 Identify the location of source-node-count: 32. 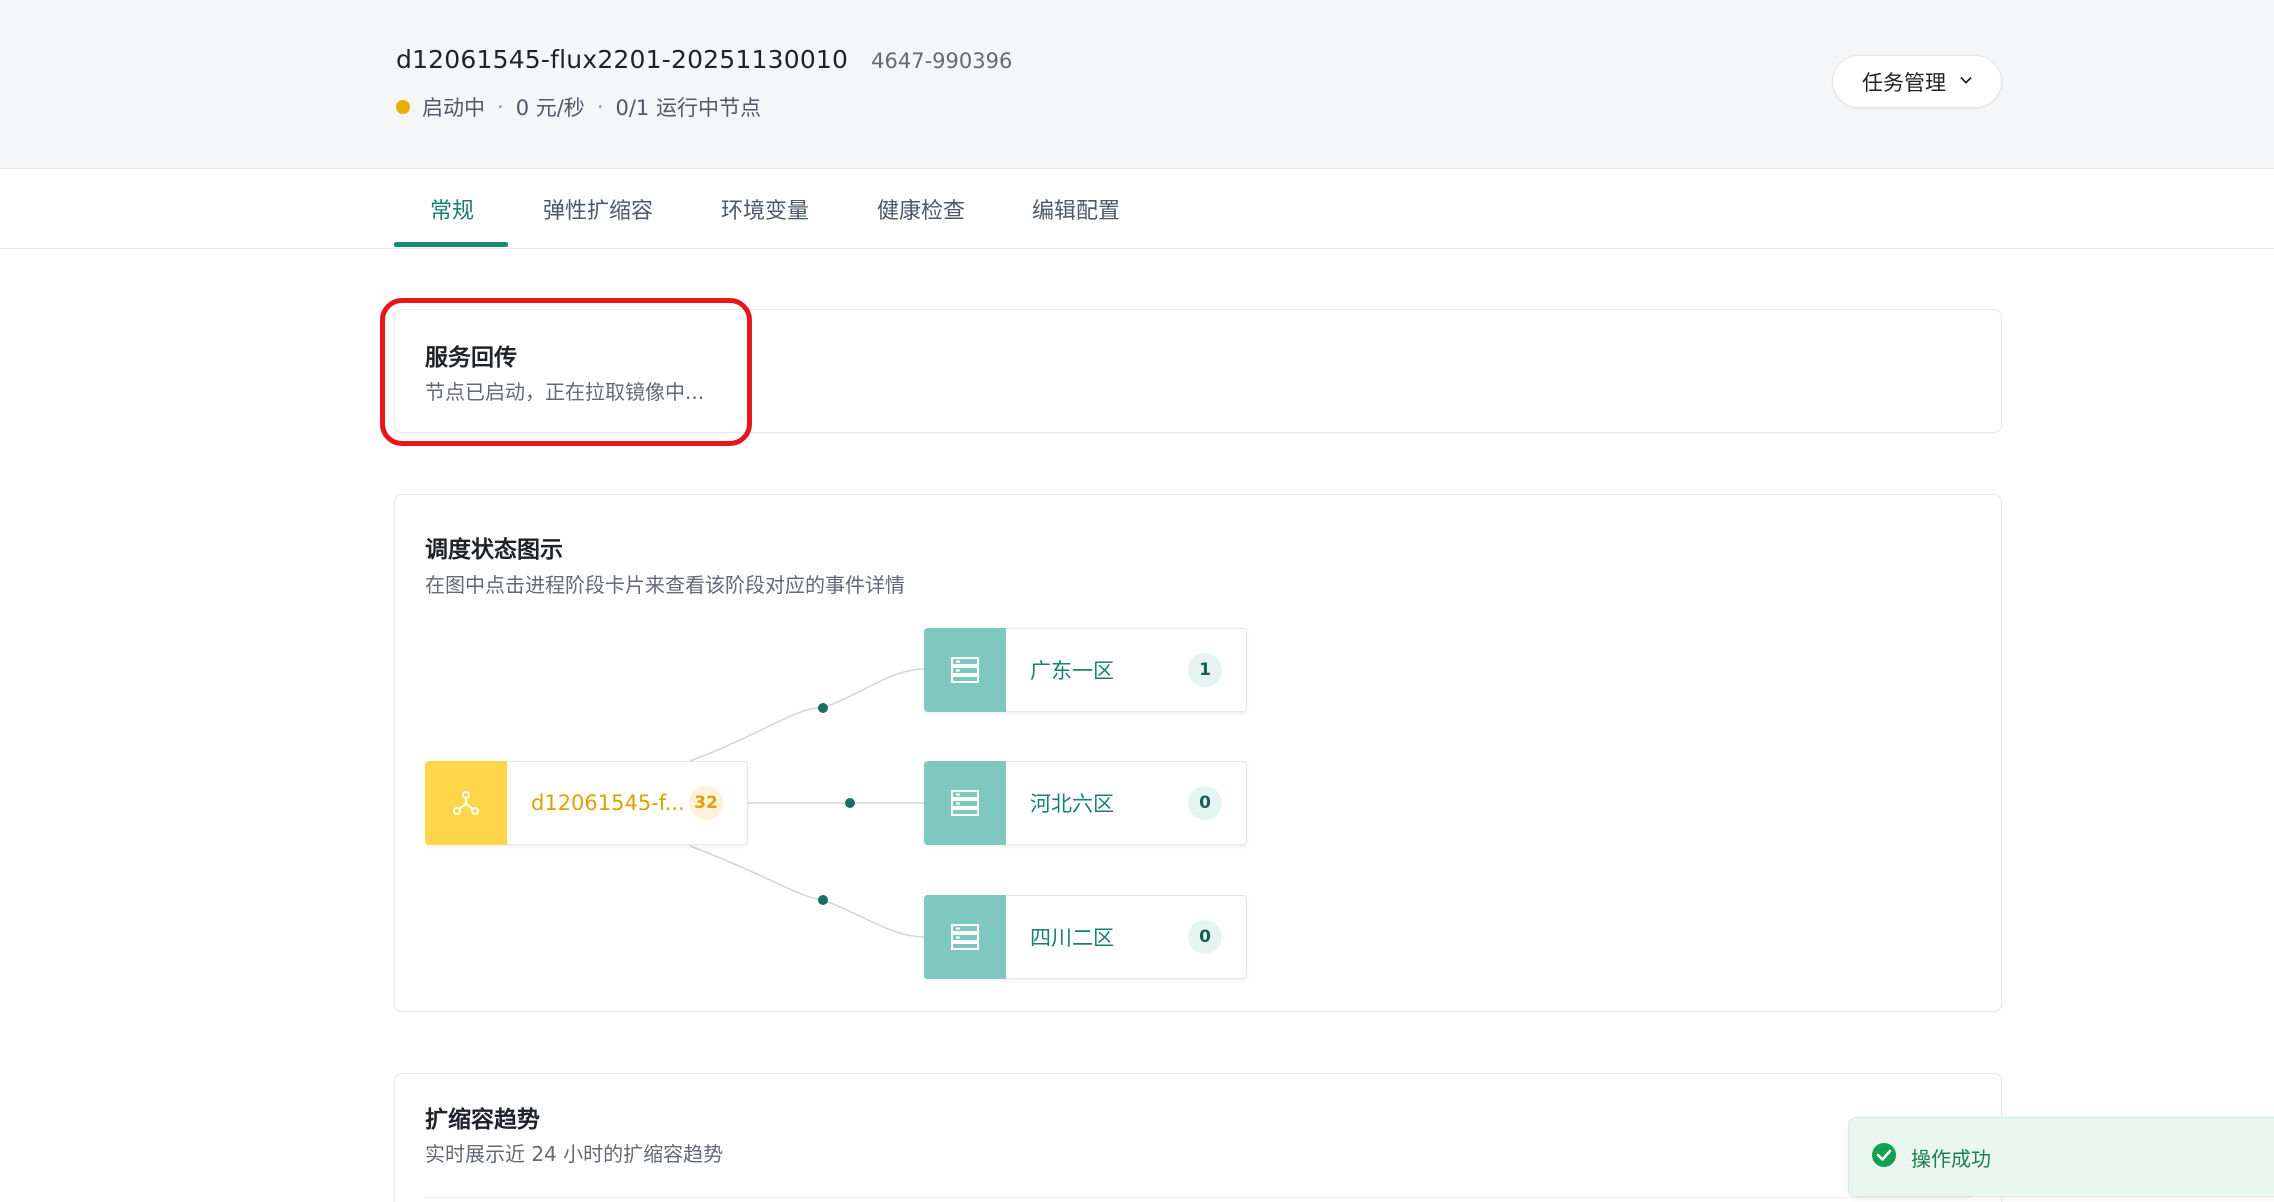
(706, 803).